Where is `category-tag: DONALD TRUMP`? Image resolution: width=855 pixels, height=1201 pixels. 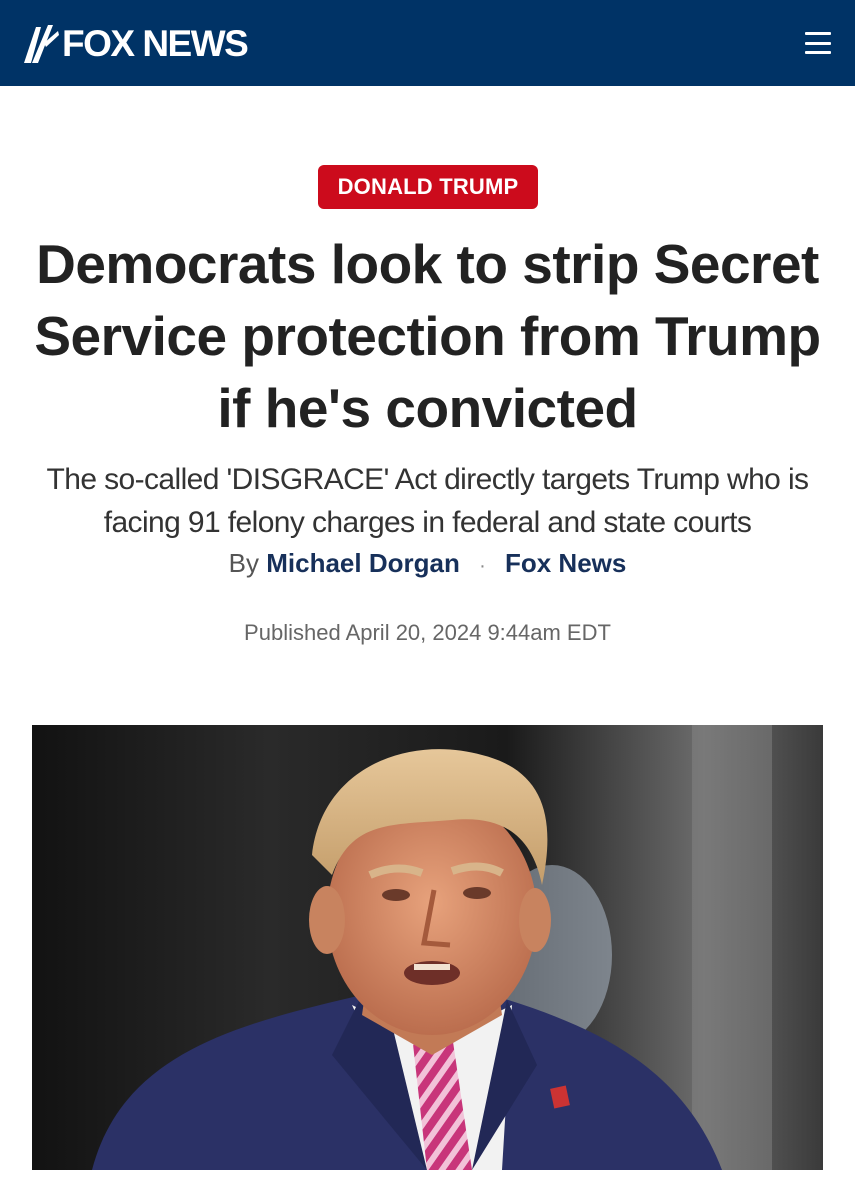
category-tag: DONALD TRUMP is located at coordinates (428, 187).